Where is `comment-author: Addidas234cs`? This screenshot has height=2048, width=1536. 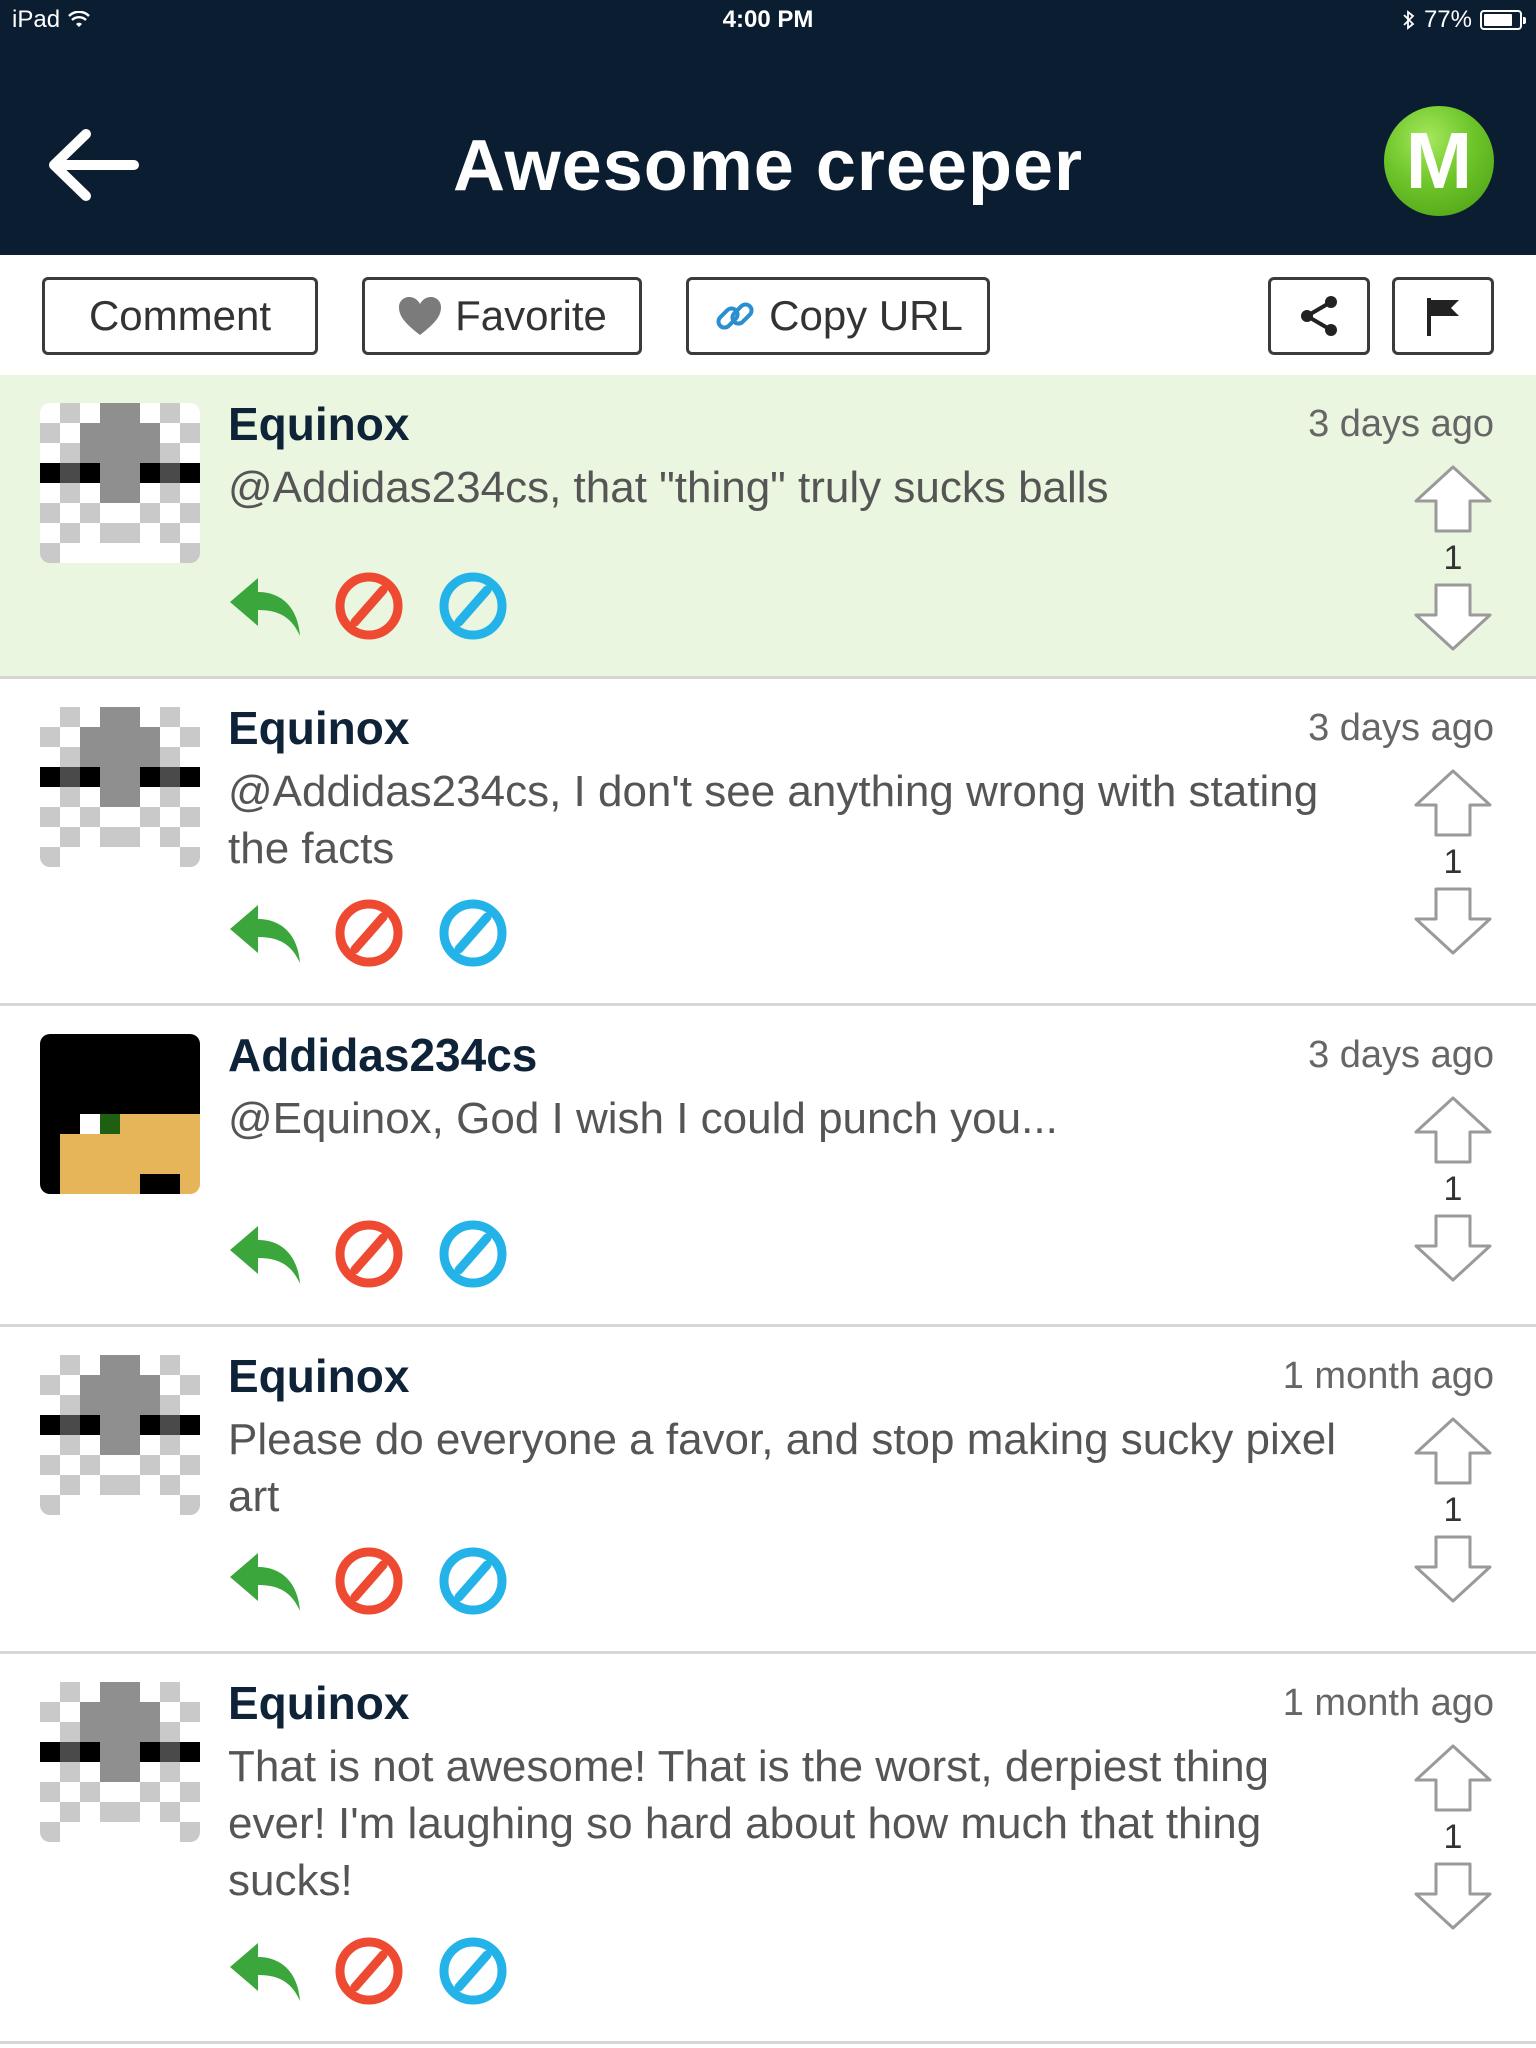 comment-author: Addidas234cs is located at coordinates (382, 1055).